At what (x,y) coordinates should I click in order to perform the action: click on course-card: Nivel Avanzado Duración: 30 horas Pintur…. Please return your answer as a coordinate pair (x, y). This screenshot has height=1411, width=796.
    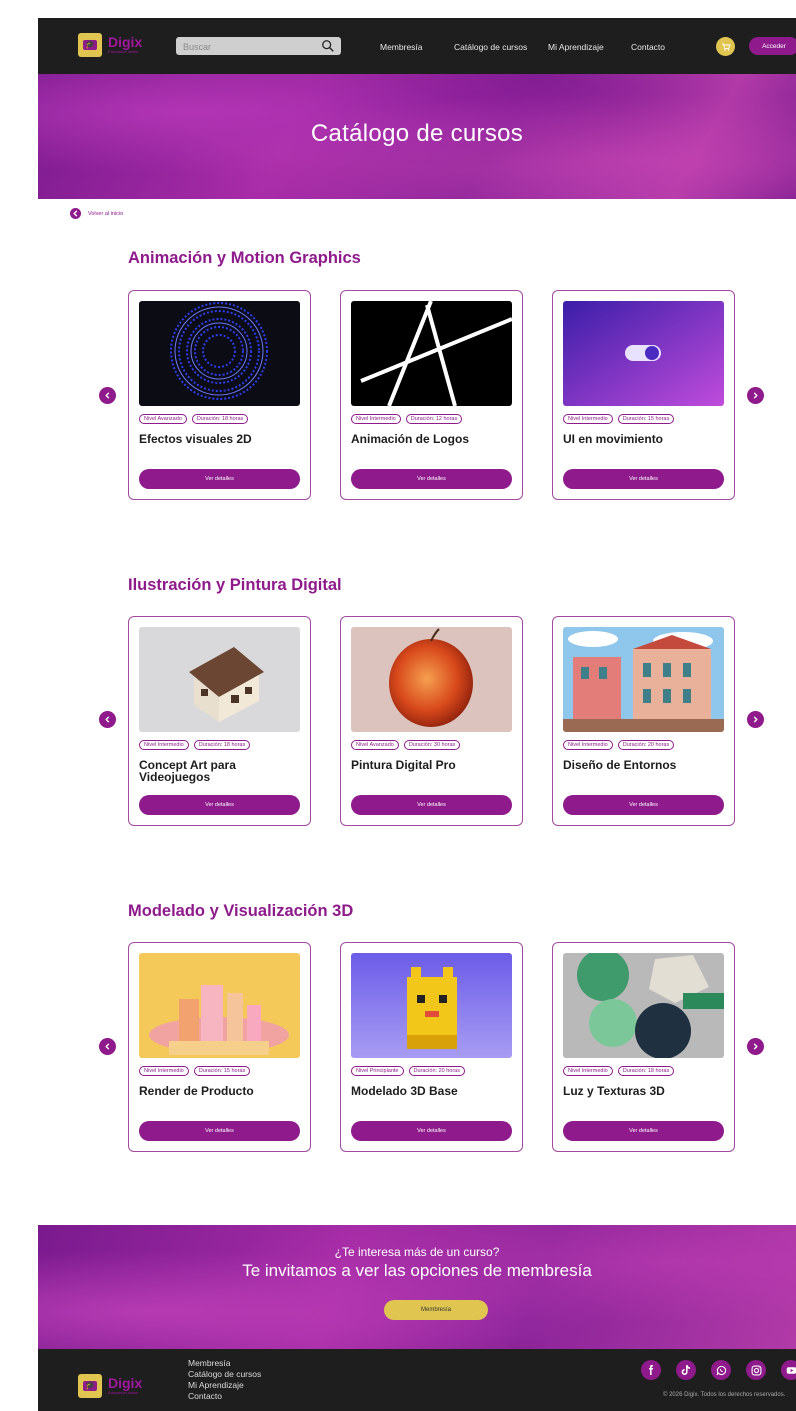
    Looking at the image, I should click on (431, 721).